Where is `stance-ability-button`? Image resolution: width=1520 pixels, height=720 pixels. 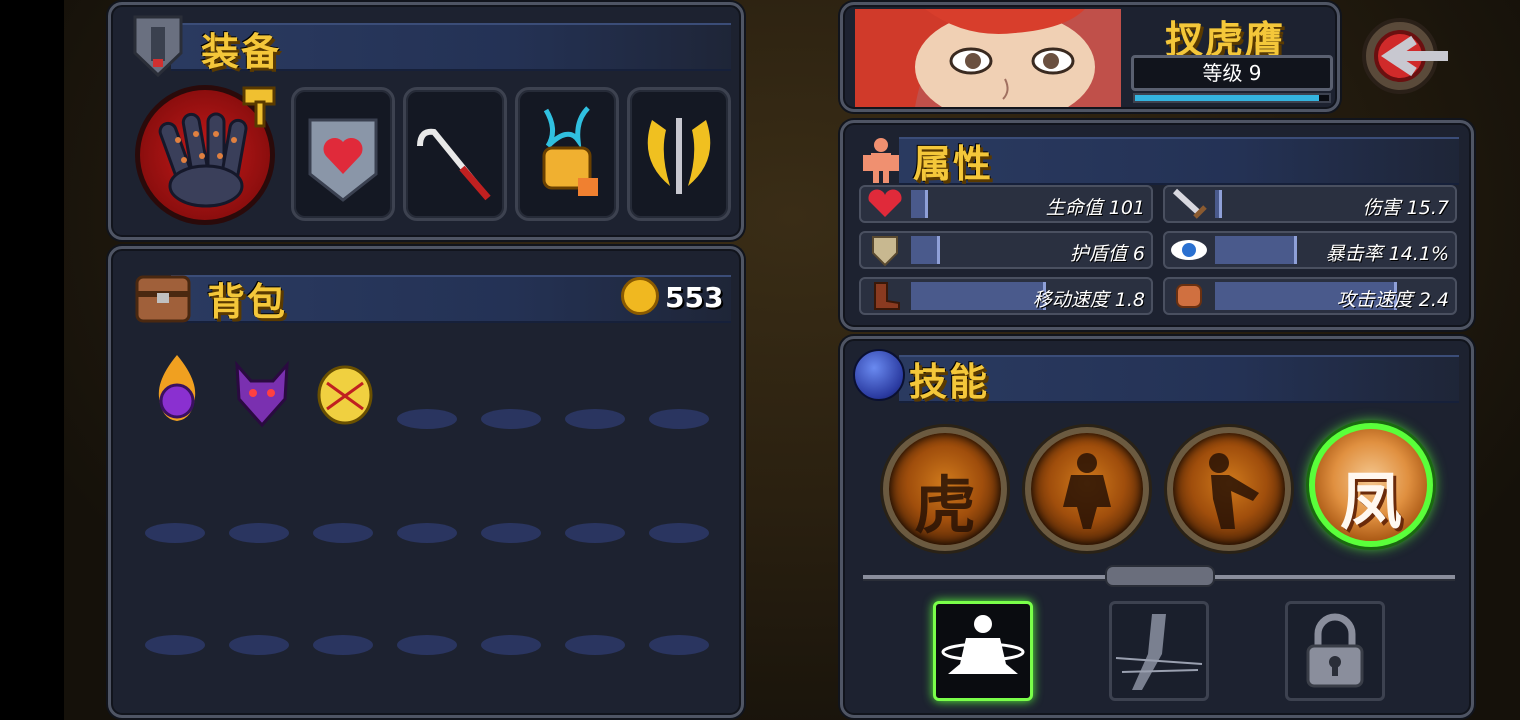 stance-ability-button is located at coordinates (983, 651).